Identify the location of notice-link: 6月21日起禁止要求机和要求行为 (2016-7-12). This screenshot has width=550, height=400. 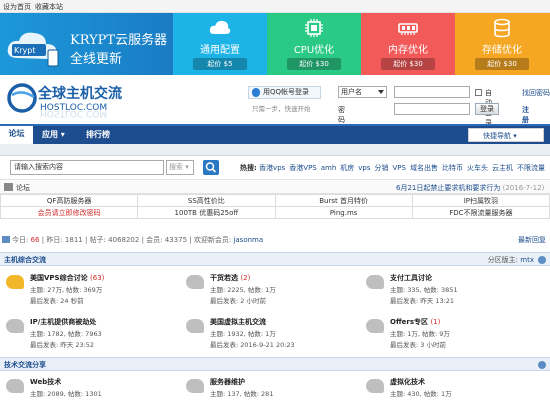
(470, 188).